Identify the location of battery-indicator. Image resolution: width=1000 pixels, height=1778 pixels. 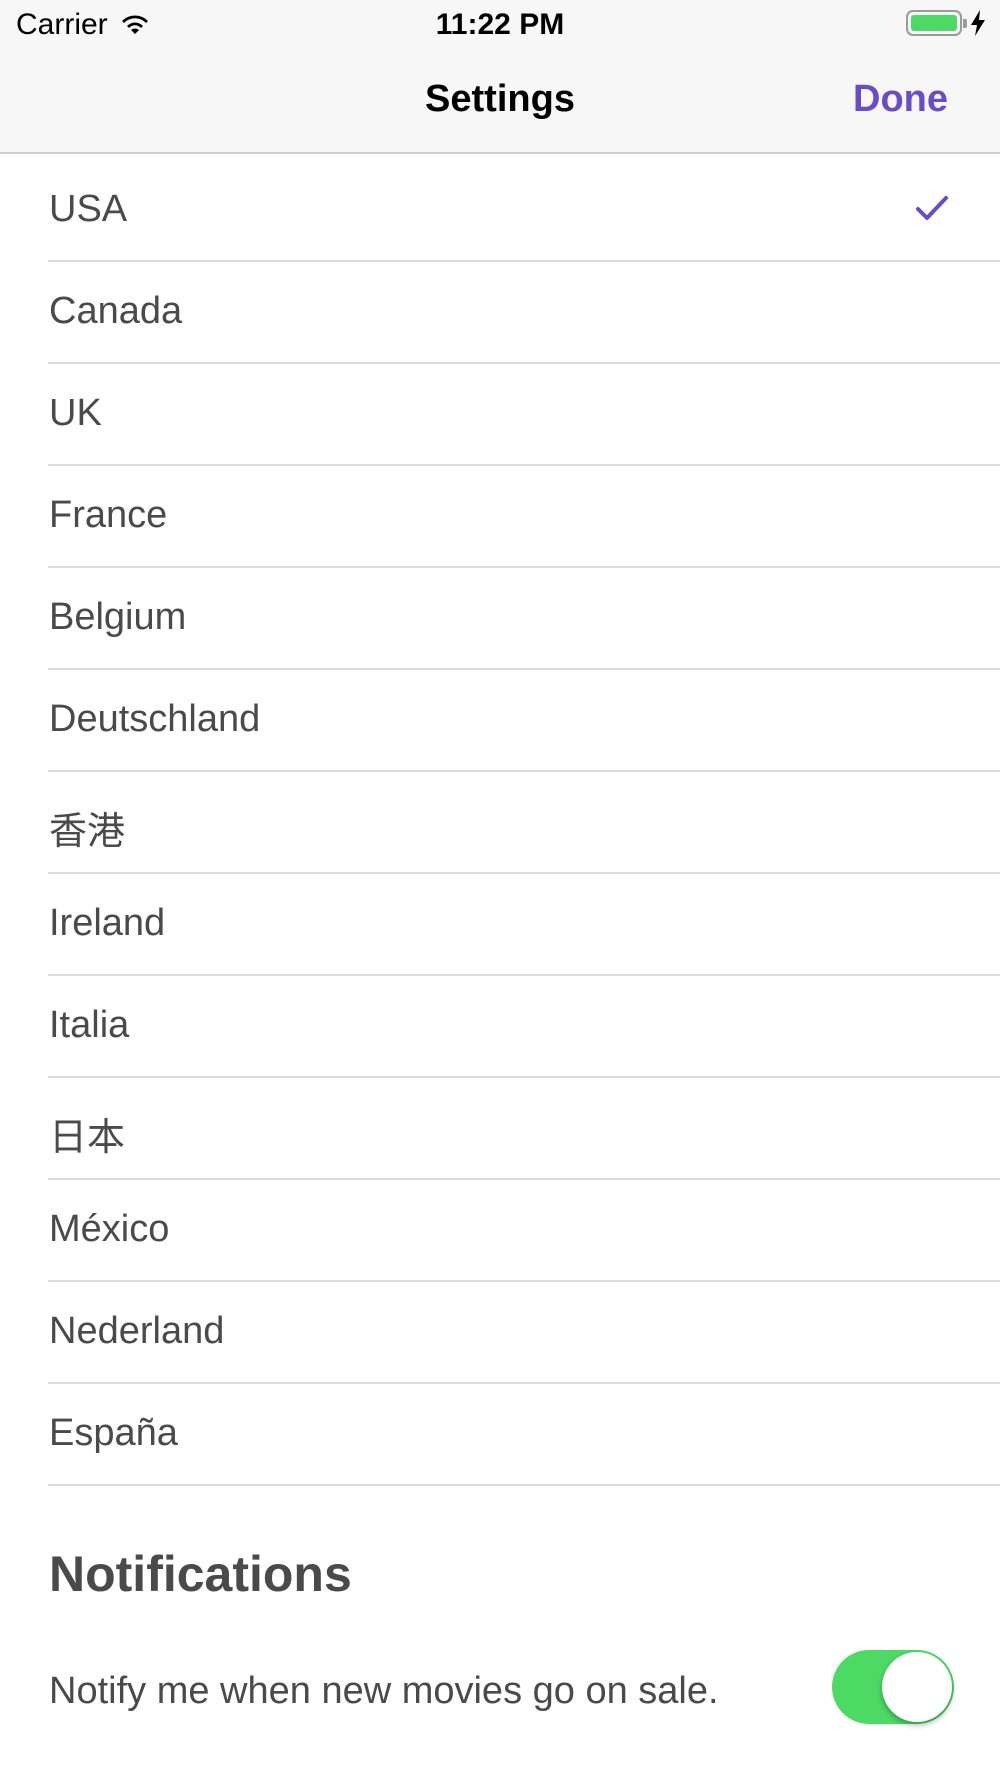
(946, 23).